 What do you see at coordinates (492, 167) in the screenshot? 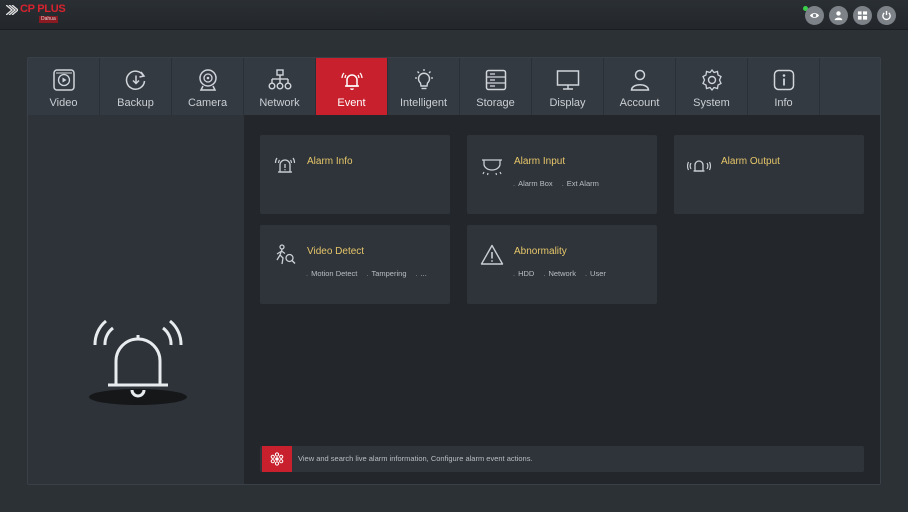
I see `alarm-input-icon` at bounding box center [492, 167].